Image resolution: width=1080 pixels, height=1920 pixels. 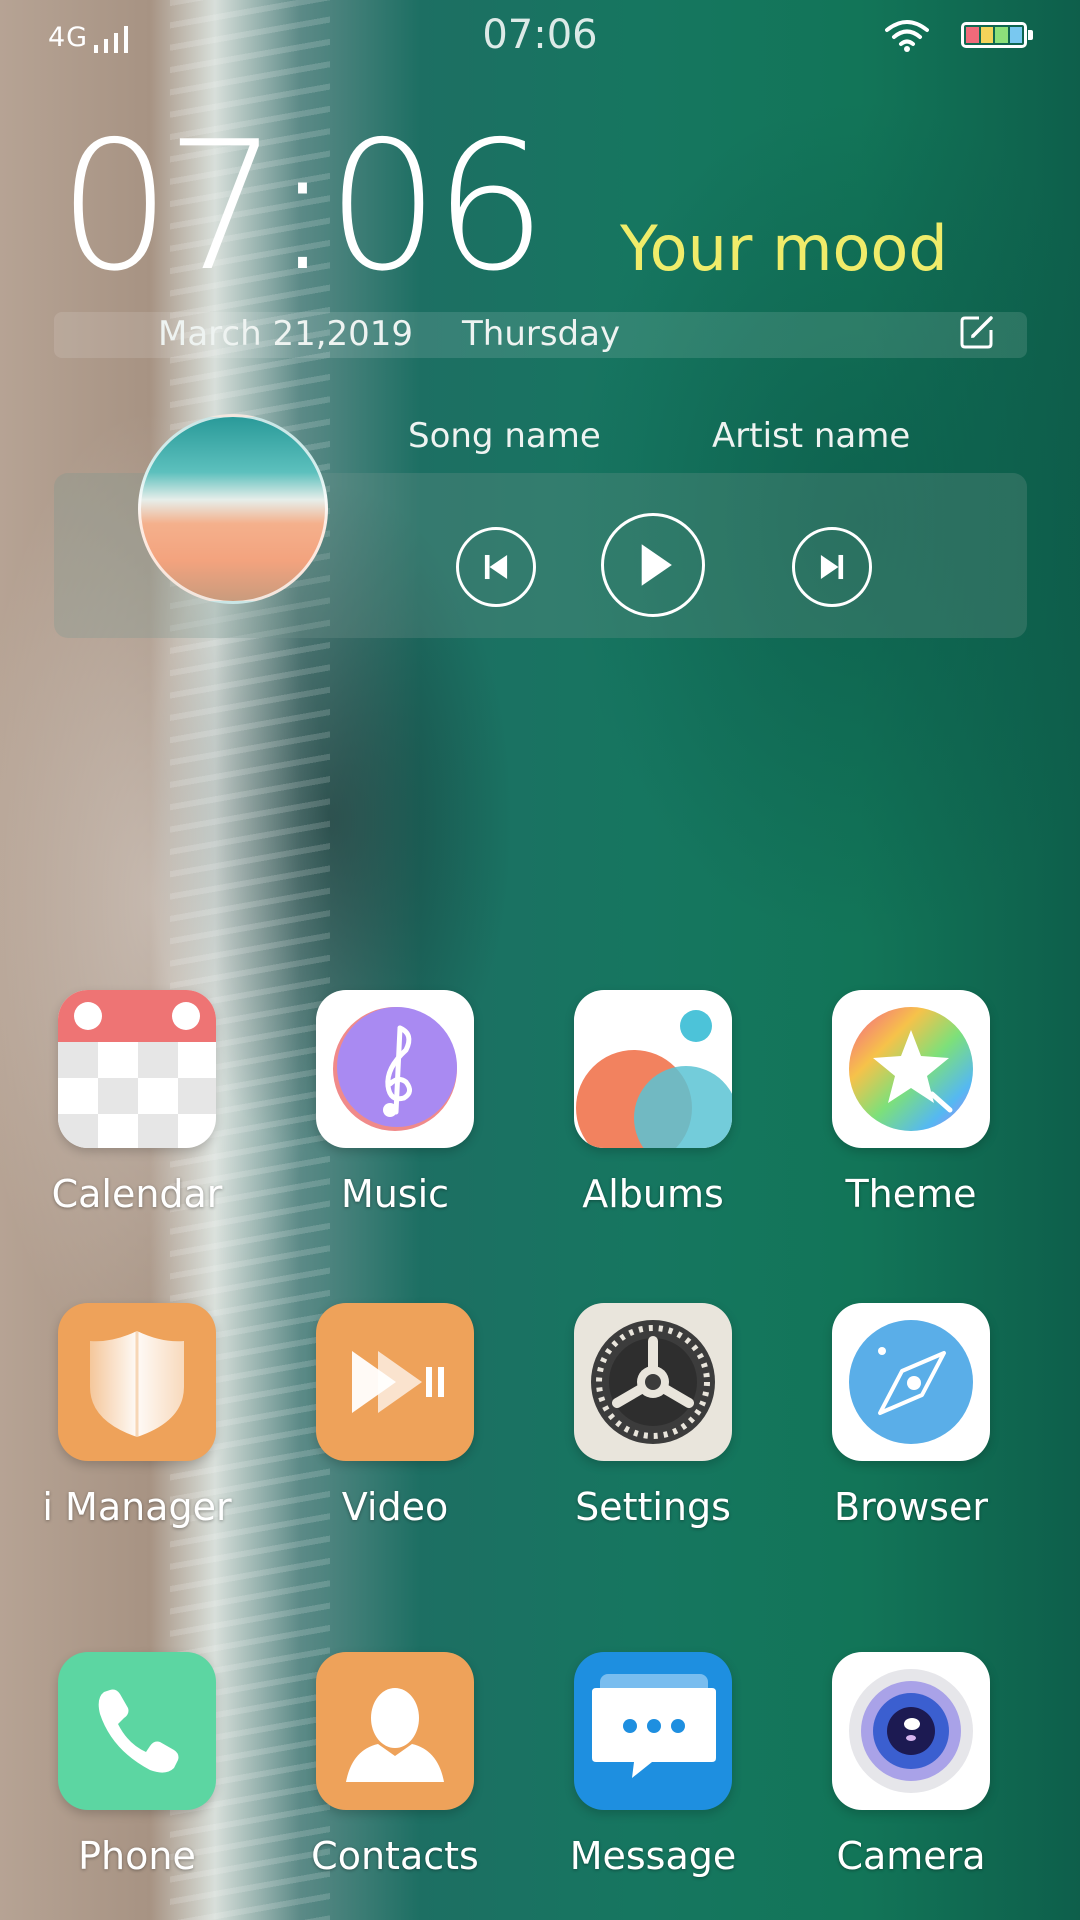 I want to click on previous-button, so click(x=496, y=567).